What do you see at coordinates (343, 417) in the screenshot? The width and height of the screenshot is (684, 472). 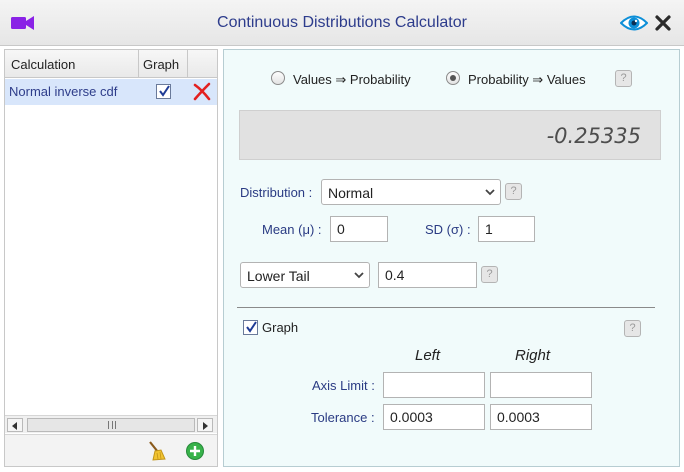 I see `tolerance-label: Tolerance :` at bounding box center [343, 417].